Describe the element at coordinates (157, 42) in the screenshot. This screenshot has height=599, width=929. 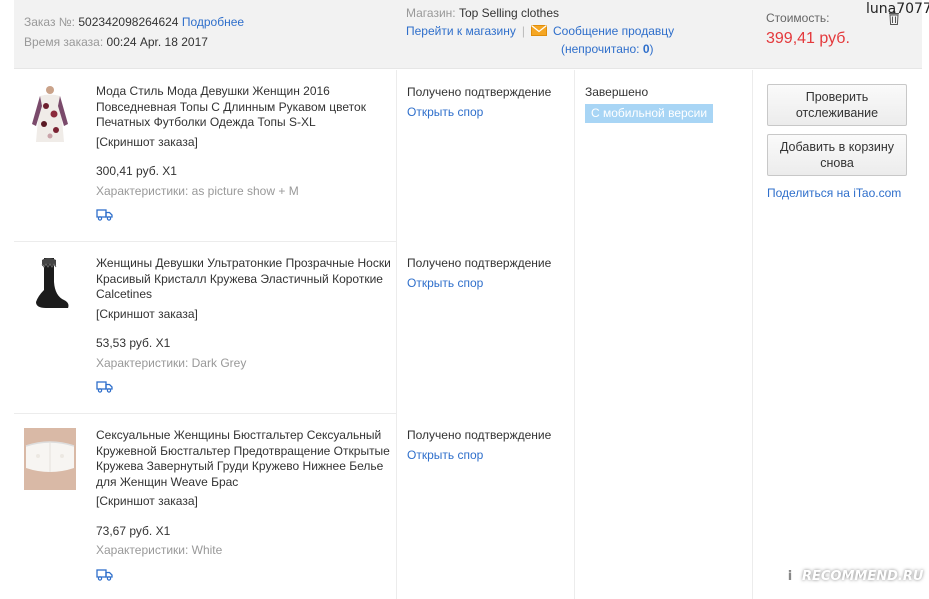
I see `order-time: 00:24 Apr. 18 2017` at that location.